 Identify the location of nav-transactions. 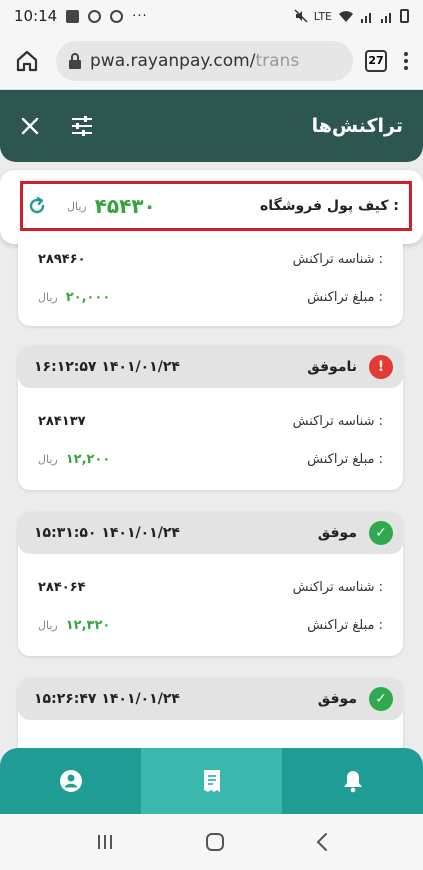
(211, 781).